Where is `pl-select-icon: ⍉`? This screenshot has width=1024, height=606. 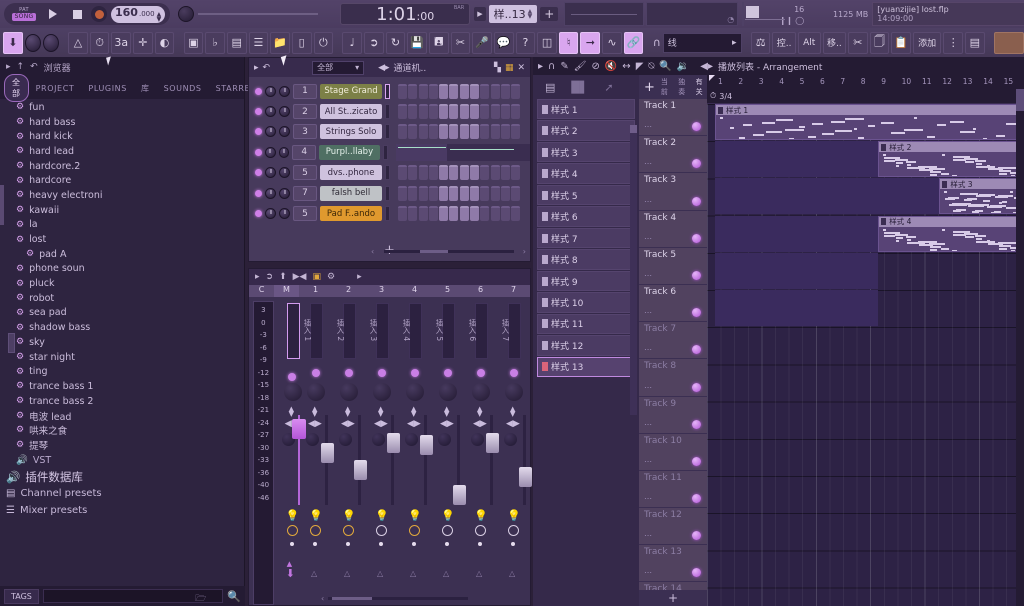
pl-select-icon: ⍉ is located at coordinates (651, 66).